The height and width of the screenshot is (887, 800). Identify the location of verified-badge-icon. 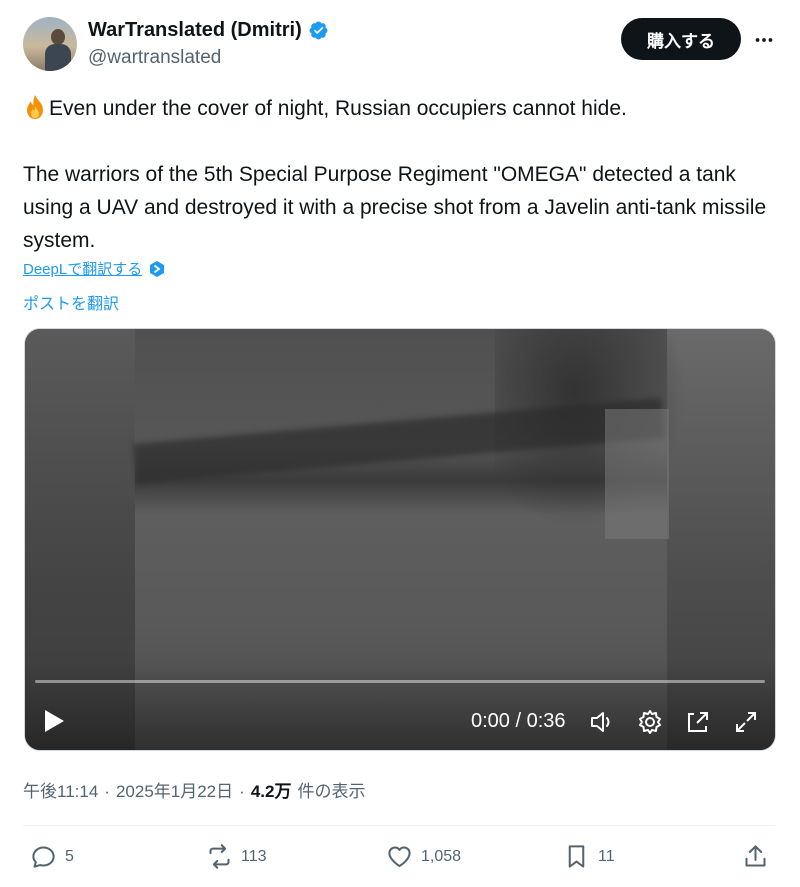
(318, 30).